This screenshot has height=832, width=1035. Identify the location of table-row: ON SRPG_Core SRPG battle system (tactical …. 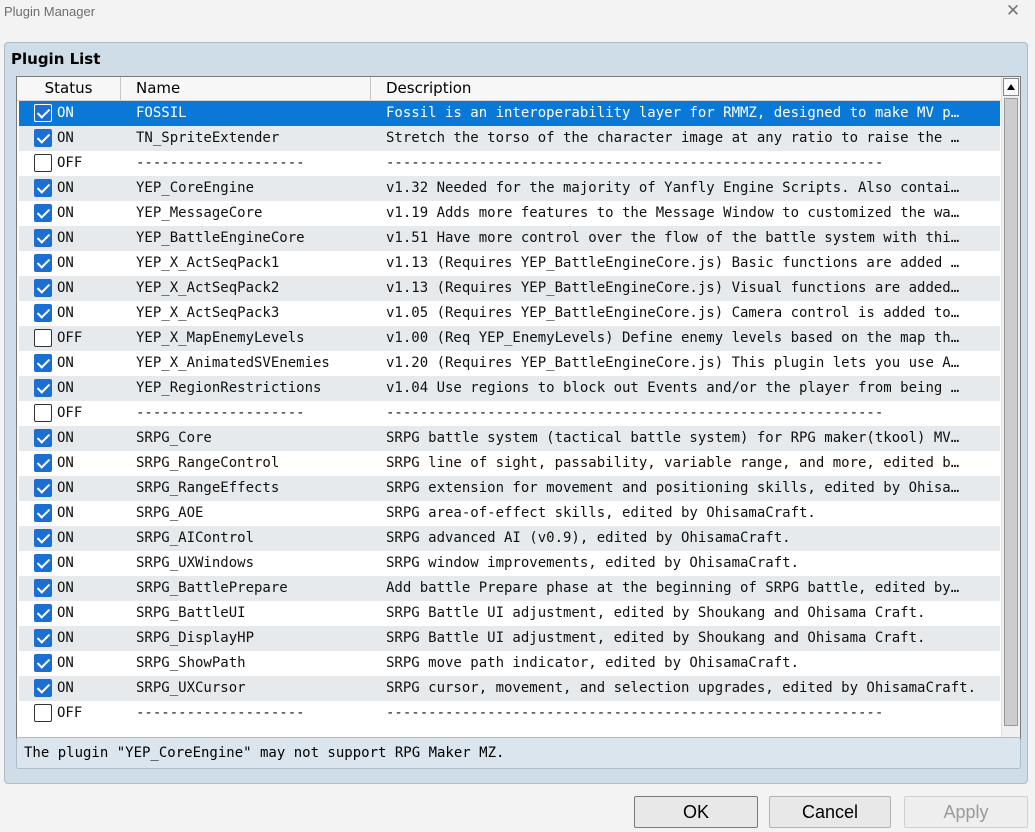
(509, 438).